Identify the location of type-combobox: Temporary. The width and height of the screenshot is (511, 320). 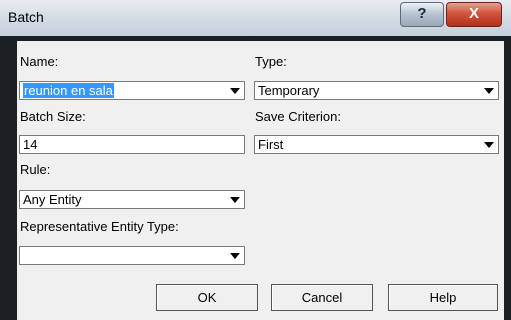
(376, 90).